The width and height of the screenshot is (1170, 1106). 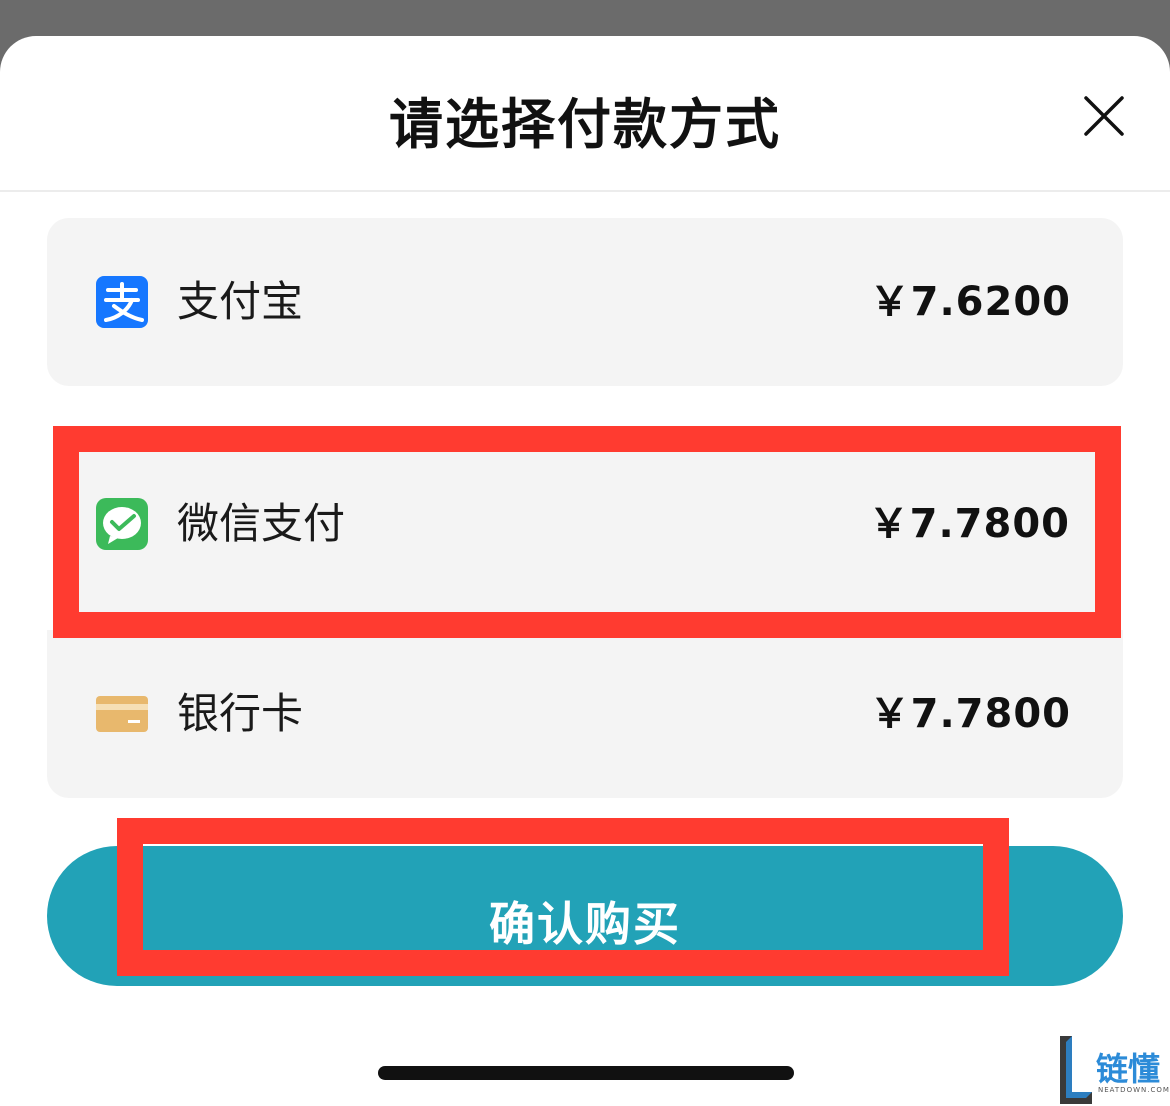 What do you see at coordinates (585, 124) in the screenshot?
I see `page-title: 请选择付款方式` at bounding box center [585, 124].